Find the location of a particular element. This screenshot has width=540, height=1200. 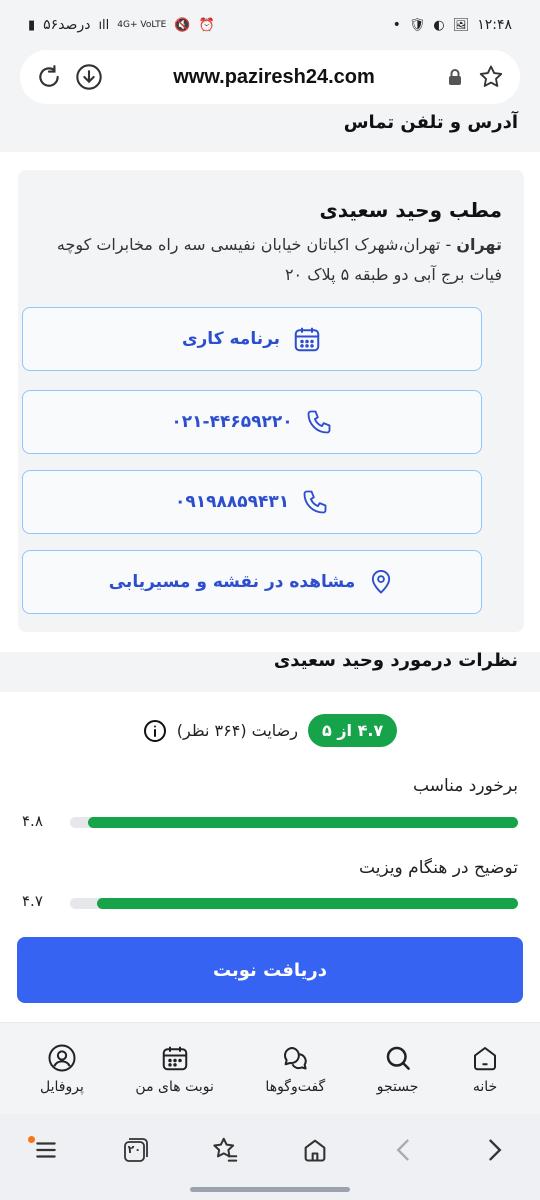

info-icon is located at coordinates (155, 731).